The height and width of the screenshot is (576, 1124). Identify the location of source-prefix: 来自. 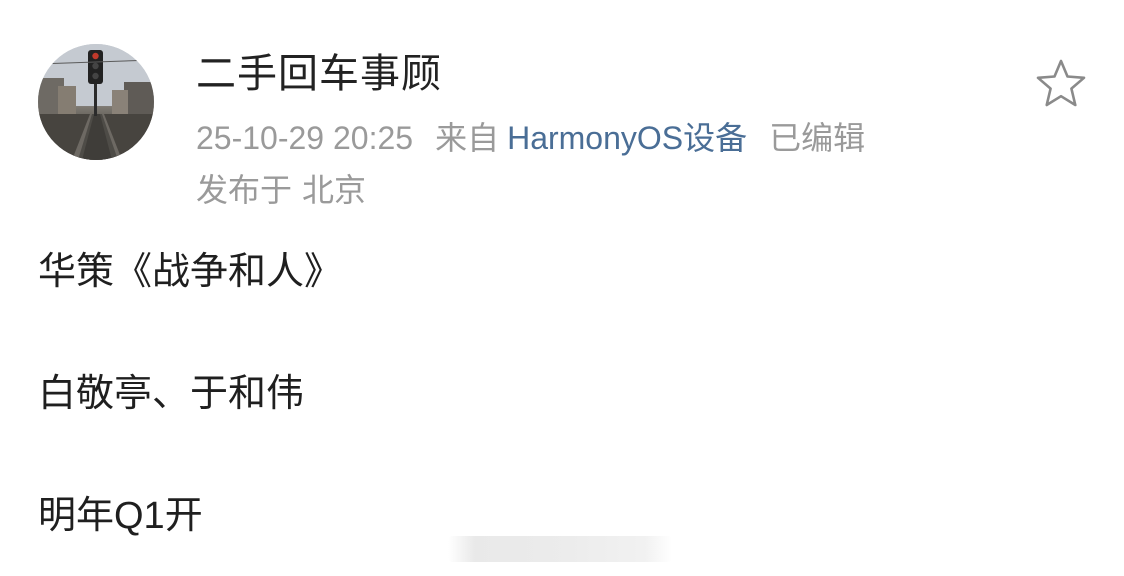
(467, 138).